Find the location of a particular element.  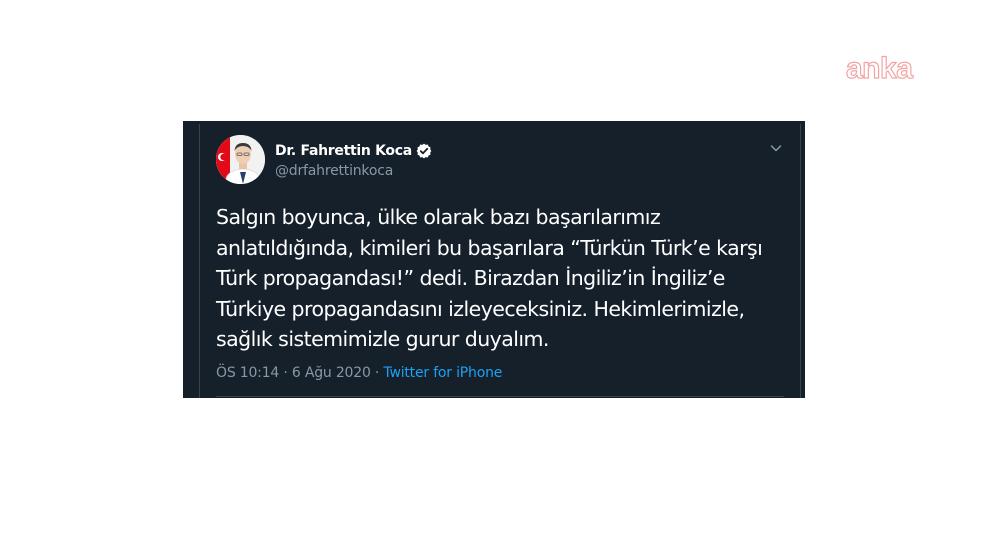

display-name-row: Dr. Fahrettin Koca is located at coordinates (353, 151).